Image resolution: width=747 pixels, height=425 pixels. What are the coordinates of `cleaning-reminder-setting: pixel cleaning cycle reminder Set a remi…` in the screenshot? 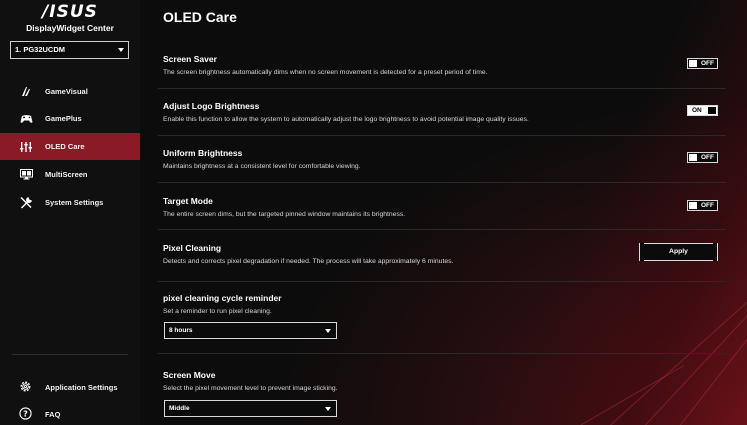 It's located at (449, 304).